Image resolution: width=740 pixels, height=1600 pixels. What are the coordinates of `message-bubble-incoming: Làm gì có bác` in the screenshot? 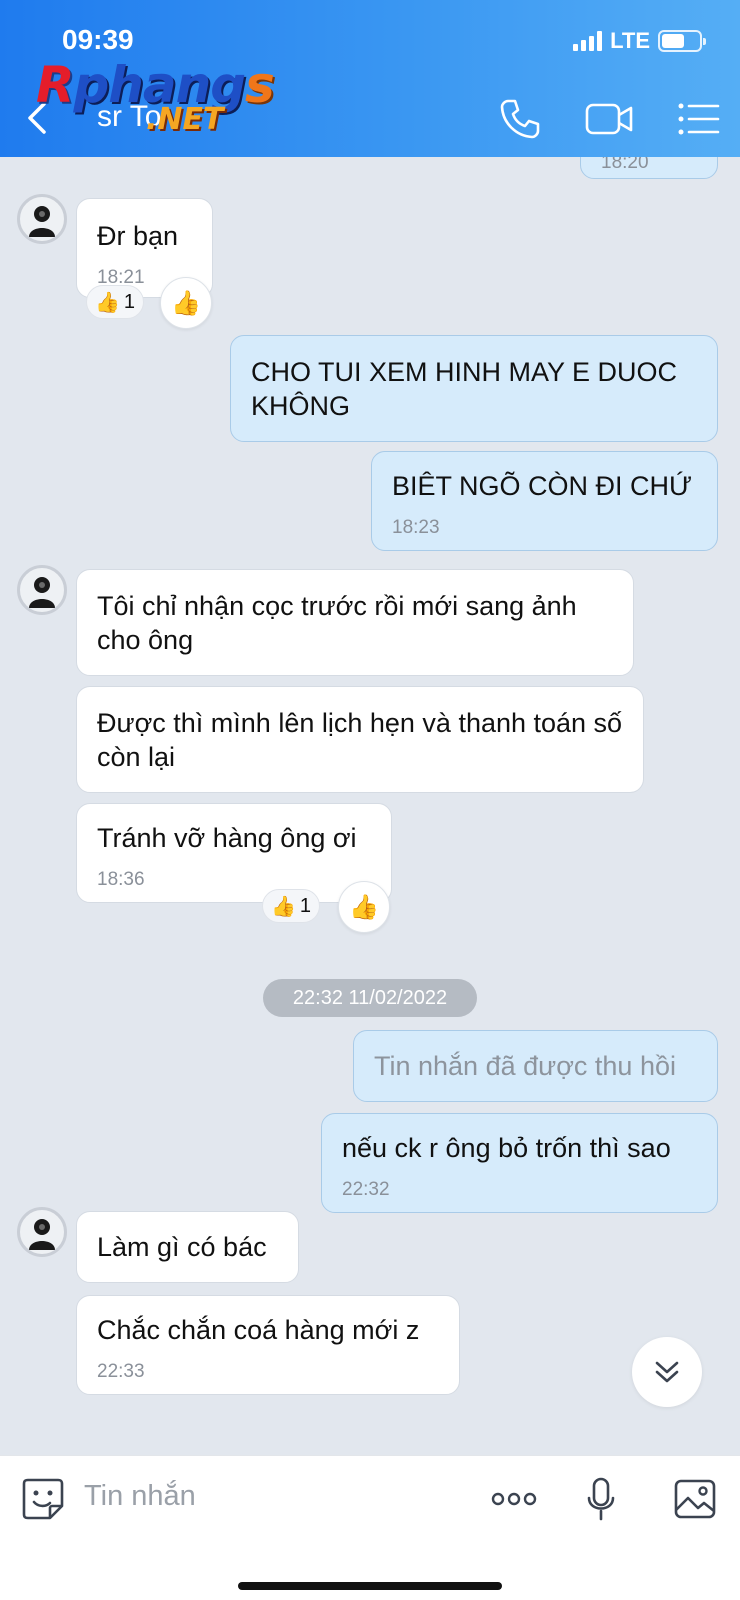 It's located at (187, 1247).